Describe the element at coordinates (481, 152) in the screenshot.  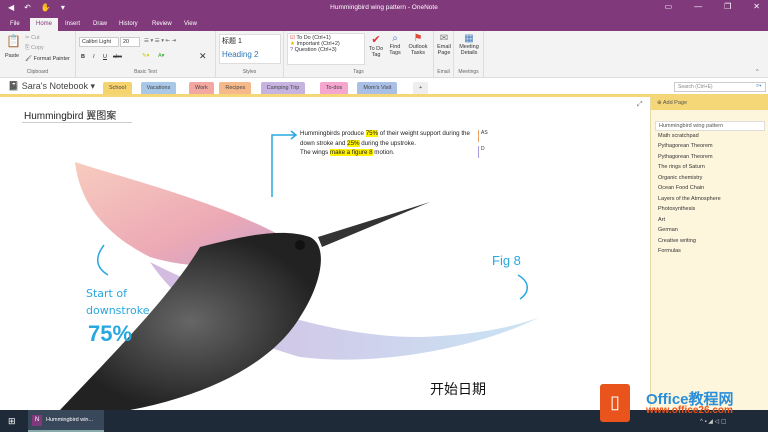
I see `author-mark: D` at that location.